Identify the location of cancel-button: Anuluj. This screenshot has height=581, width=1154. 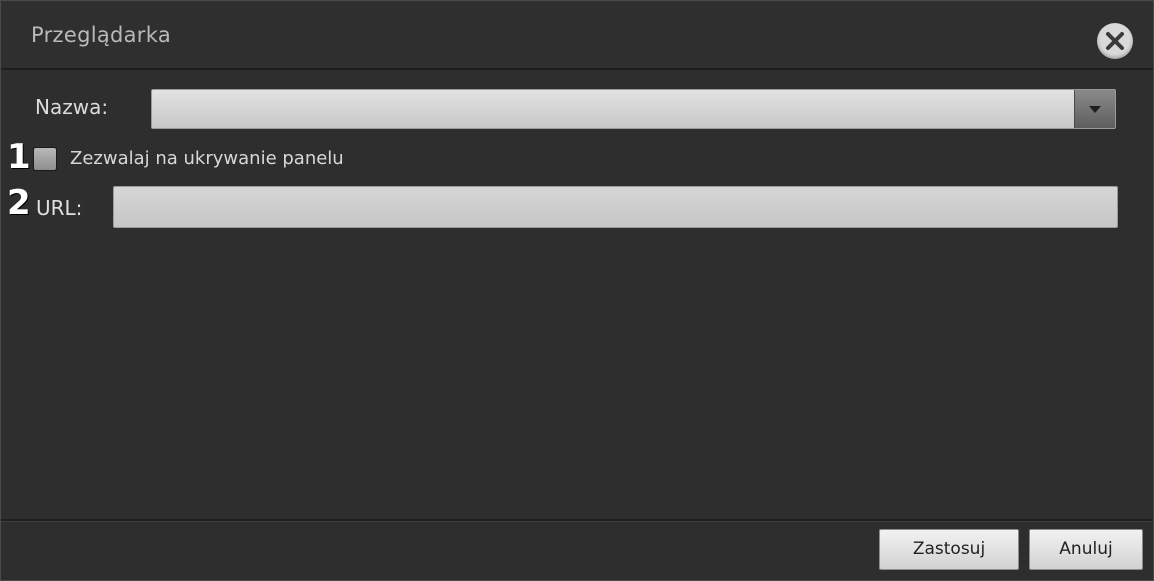
(1086, 549).